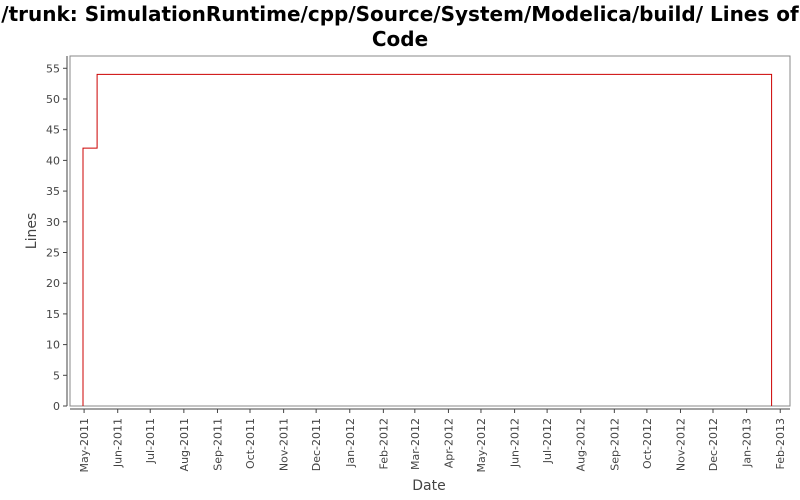 The height and width of the screenshot is (500, 800). What do you see at coordinates (647, 443) in the screenshot?
I see `x-tick-label: Oct-2012` at bounding box center [647, 443].